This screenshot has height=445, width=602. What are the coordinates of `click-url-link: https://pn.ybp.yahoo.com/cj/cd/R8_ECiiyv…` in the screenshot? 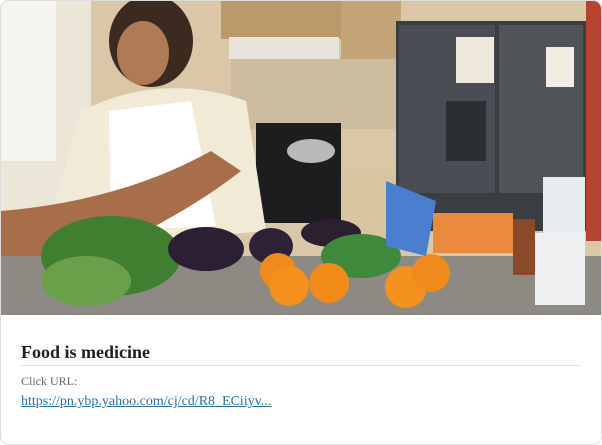 It's located at (146, 401).